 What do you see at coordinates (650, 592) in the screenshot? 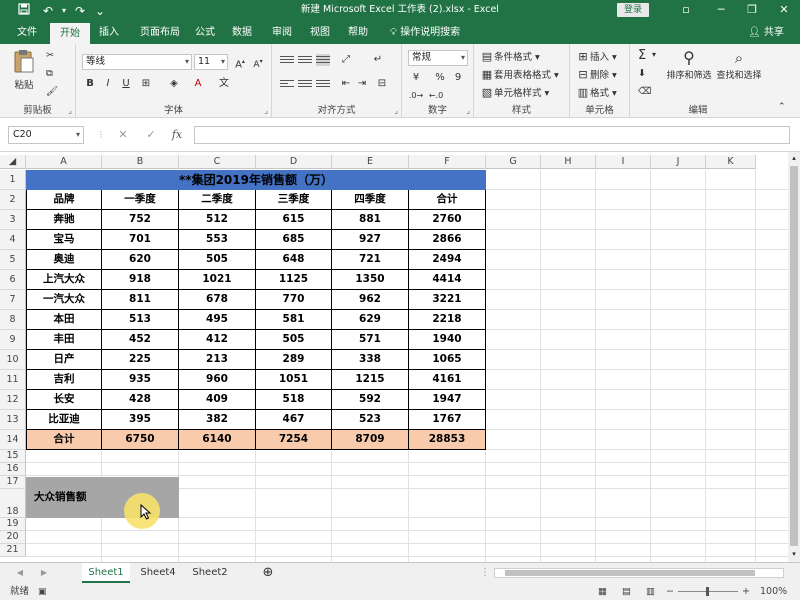
I see `page-break-view-icon: ▥` at bounding box center [650, 592].